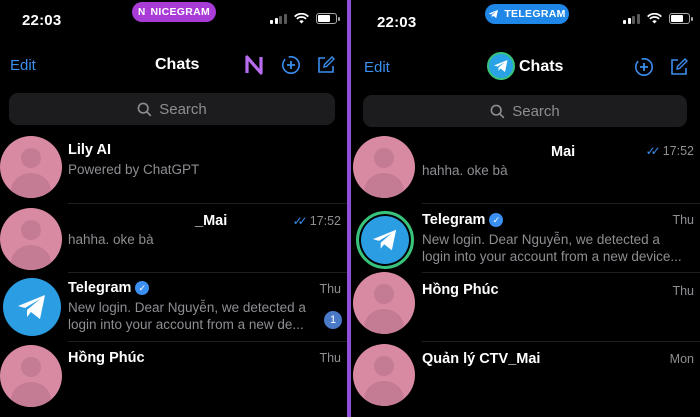 This screenshot has height=417, width=700. I want to click on chat-name: Mai, so click(563, 152).